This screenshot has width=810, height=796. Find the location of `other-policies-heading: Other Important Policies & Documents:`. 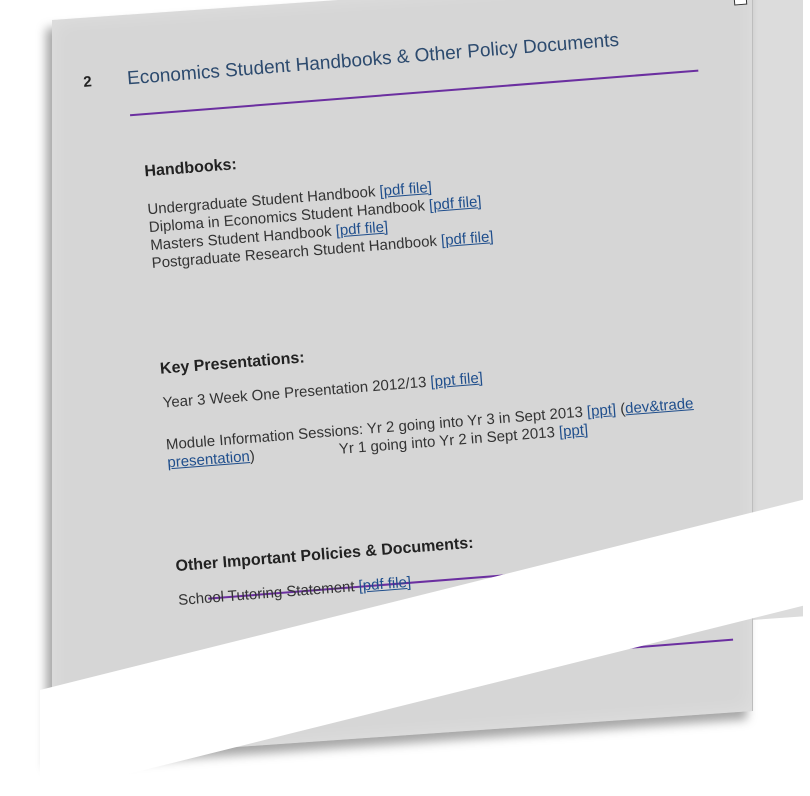

other-policies-heading: Other Important Policies & Documents: is located at coordinates (324, 555).